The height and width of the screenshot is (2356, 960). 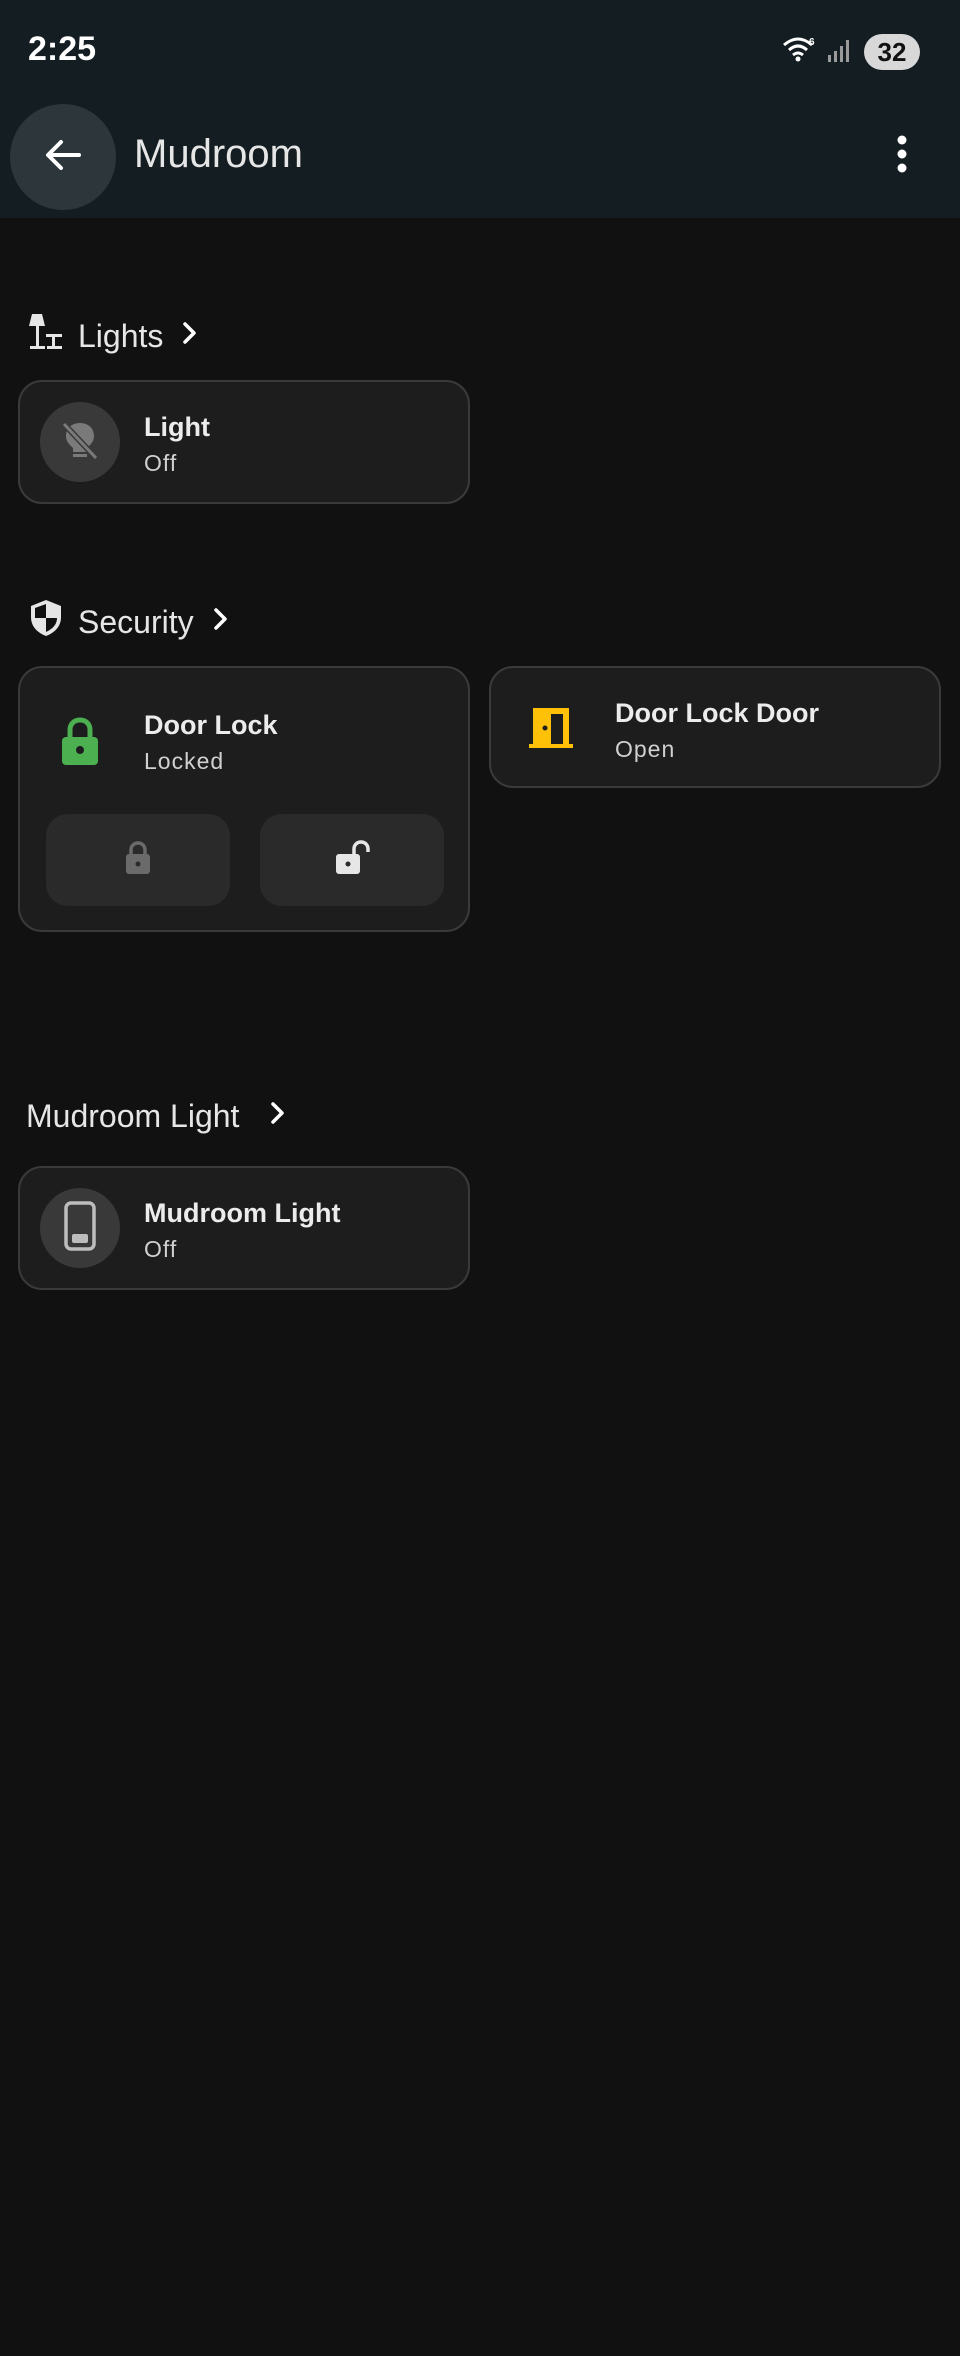 What do you see at coordinates (242, 1213) in the screenshot?
I see `card-title: Mudroom Light` at bounding box center [242, 1213].